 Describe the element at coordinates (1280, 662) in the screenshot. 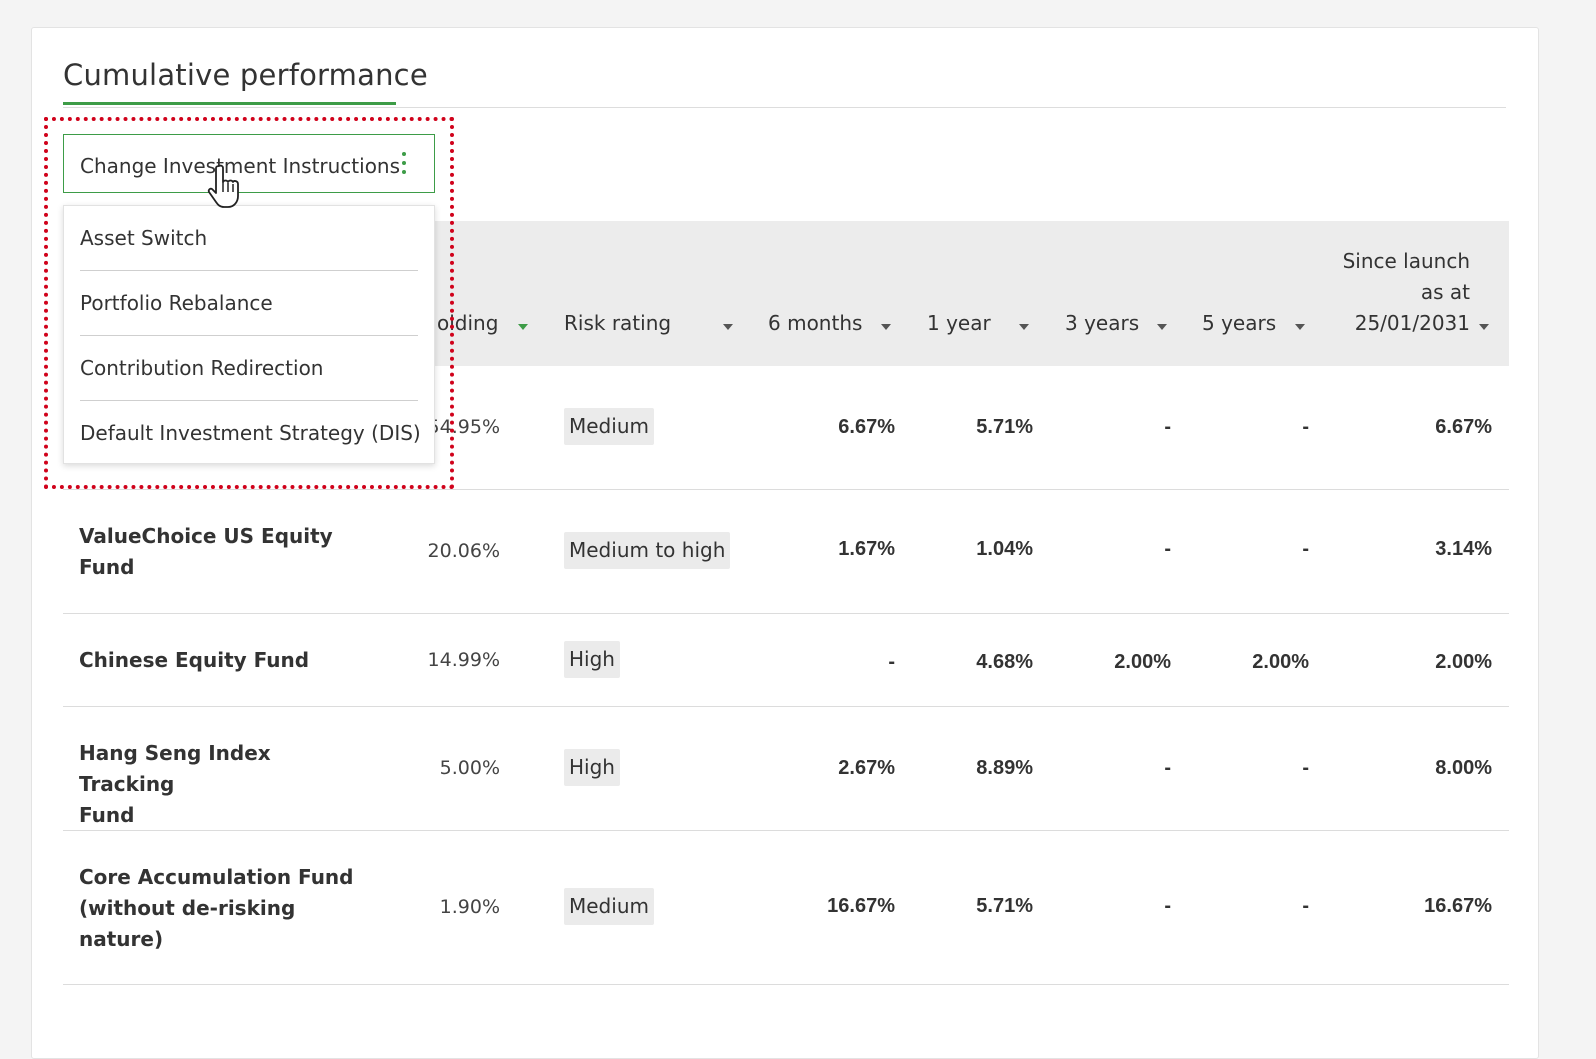

I see `return-5-years: 2.00%` at that location.